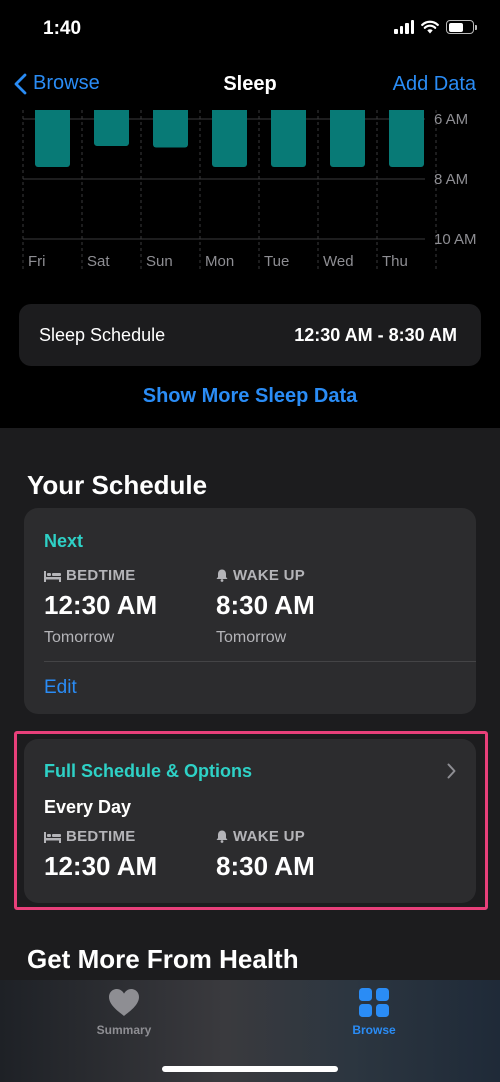 The height and width of the screenshot is (1082, 500). I want to click on navigation-bar: Browse Sleep Add Data, so click(250, 85).